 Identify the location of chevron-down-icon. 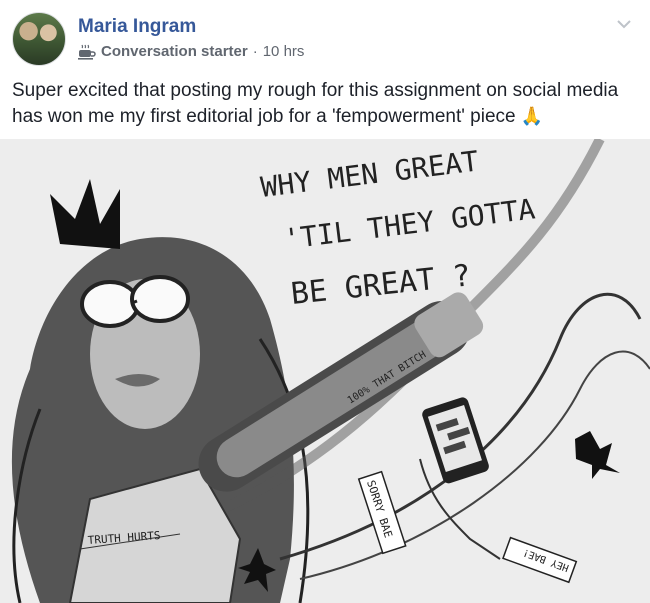
(624, 24).